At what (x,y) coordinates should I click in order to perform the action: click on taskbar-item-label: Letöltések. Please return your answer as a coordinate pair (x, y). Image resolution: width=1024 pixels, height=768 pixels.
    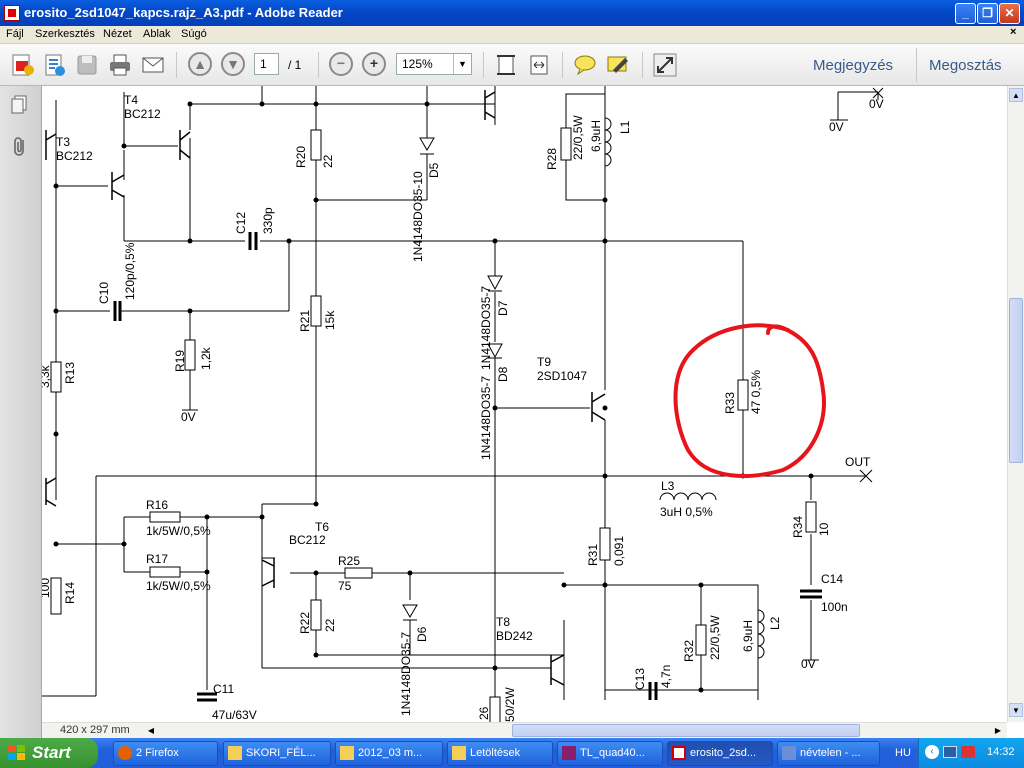
    Looking at the image, I should click on (495, 753).